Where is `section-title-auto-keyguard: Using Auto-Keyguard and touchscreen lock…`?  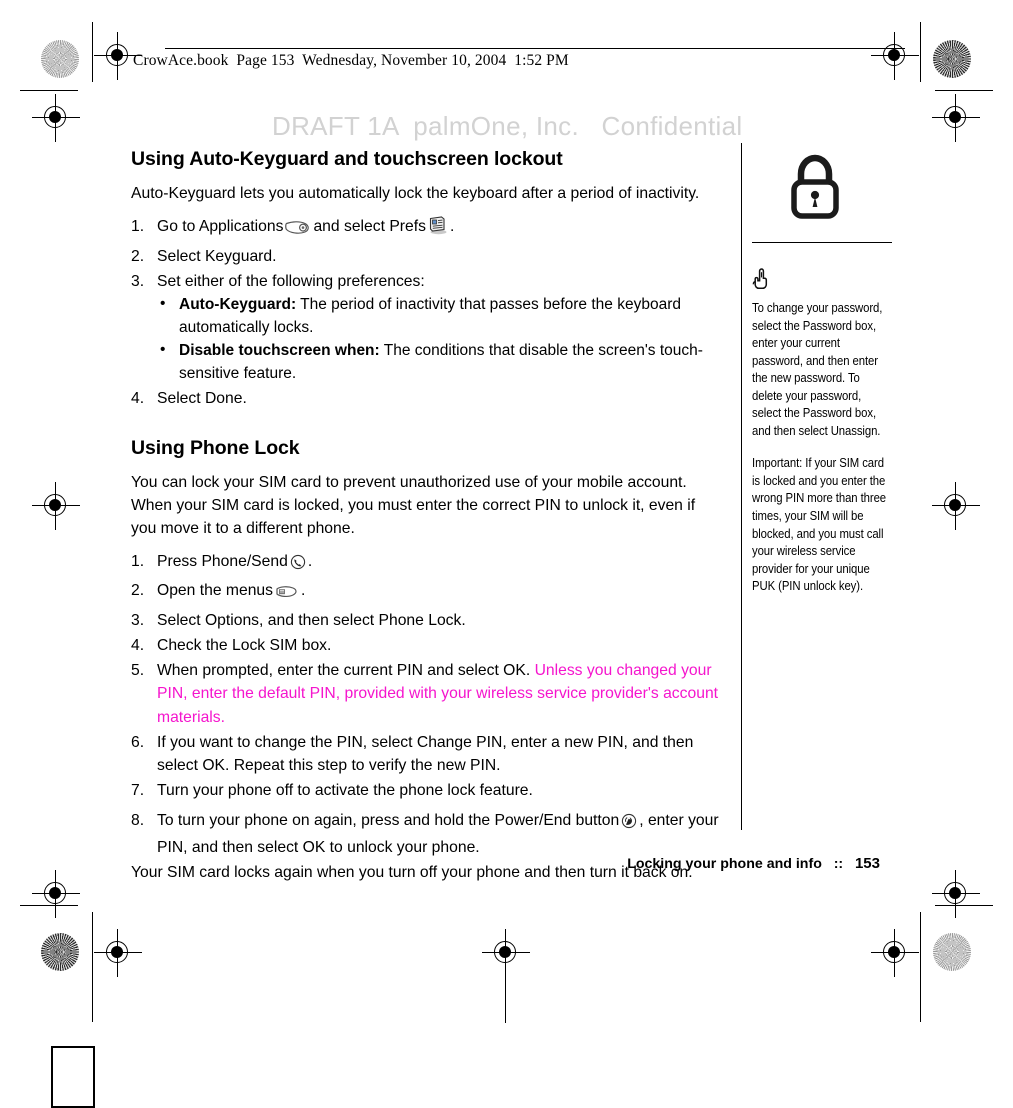 section-title-auto-keyguard: Using Auto-Keyguard and touchscreen lock… is located at coordinates (347, 159).